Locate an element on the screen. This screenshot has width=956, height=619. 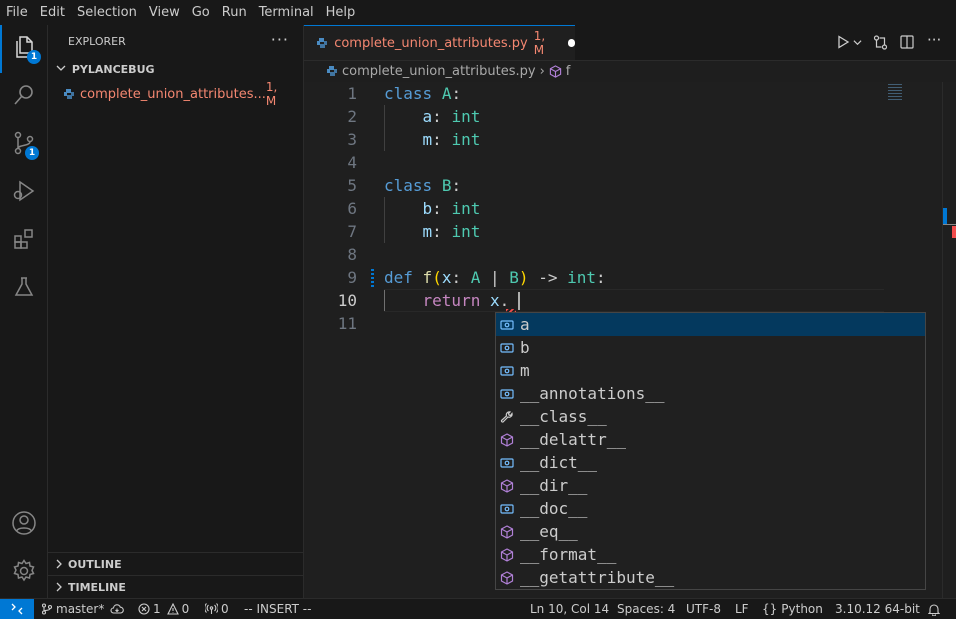
scrollbar-line is located at coordinates (949, 224).